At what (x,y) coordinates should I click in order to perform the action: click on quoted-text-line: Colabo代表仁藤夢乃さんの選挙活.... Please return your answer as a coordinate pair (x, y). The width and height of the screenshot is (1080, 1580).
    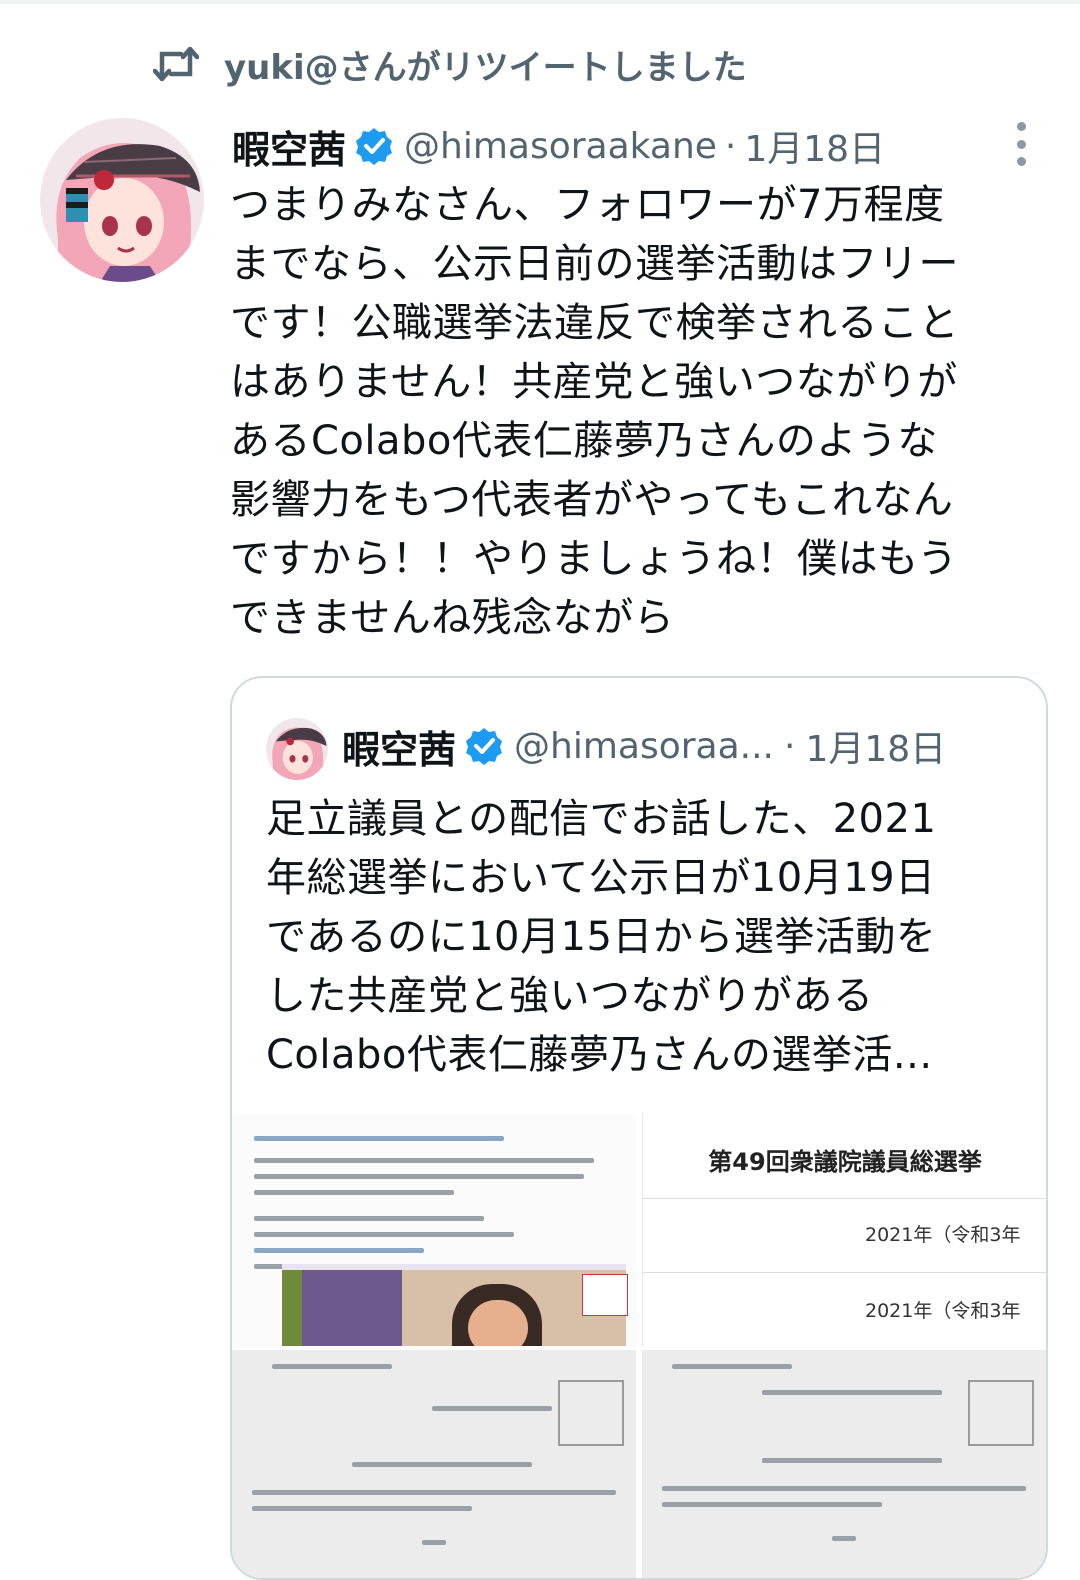
    Looking at the image, I should click on (599, 1055).